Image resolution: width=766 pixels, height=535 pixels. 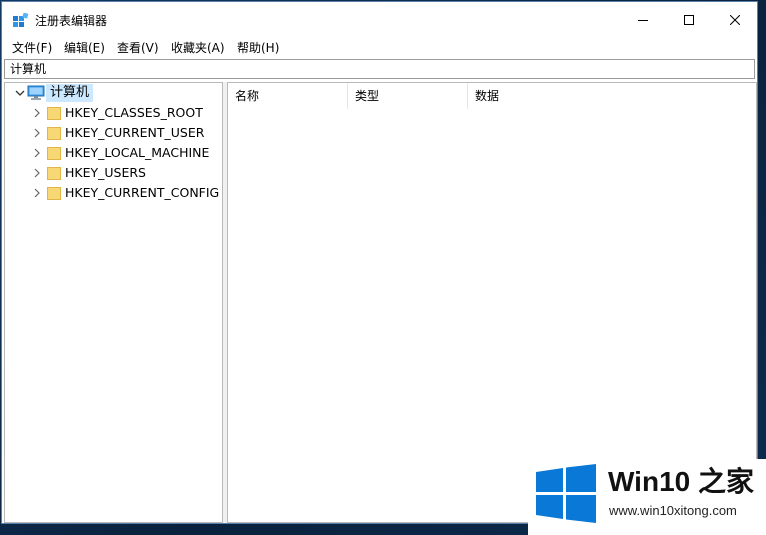 I want to click on chevron-down-icon, so click(x=20, y=93).